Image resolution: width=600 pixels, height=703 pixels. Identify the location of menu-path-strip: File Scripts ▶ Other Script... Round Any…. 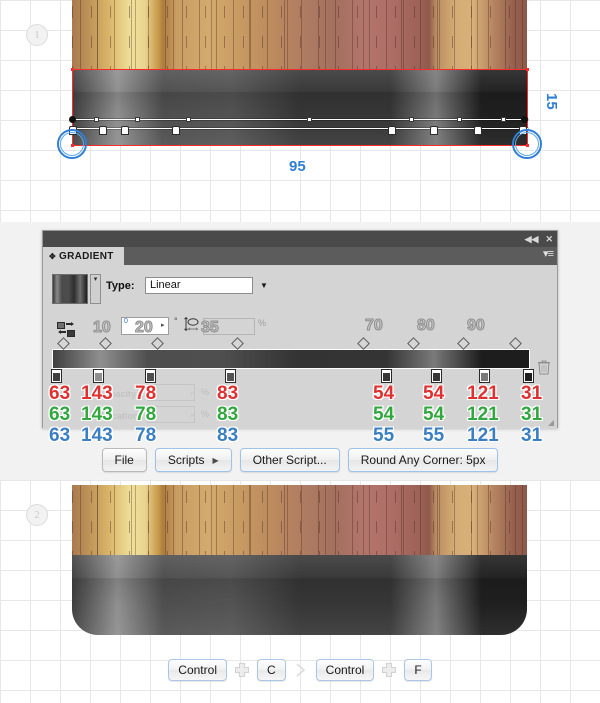
(300, 460).